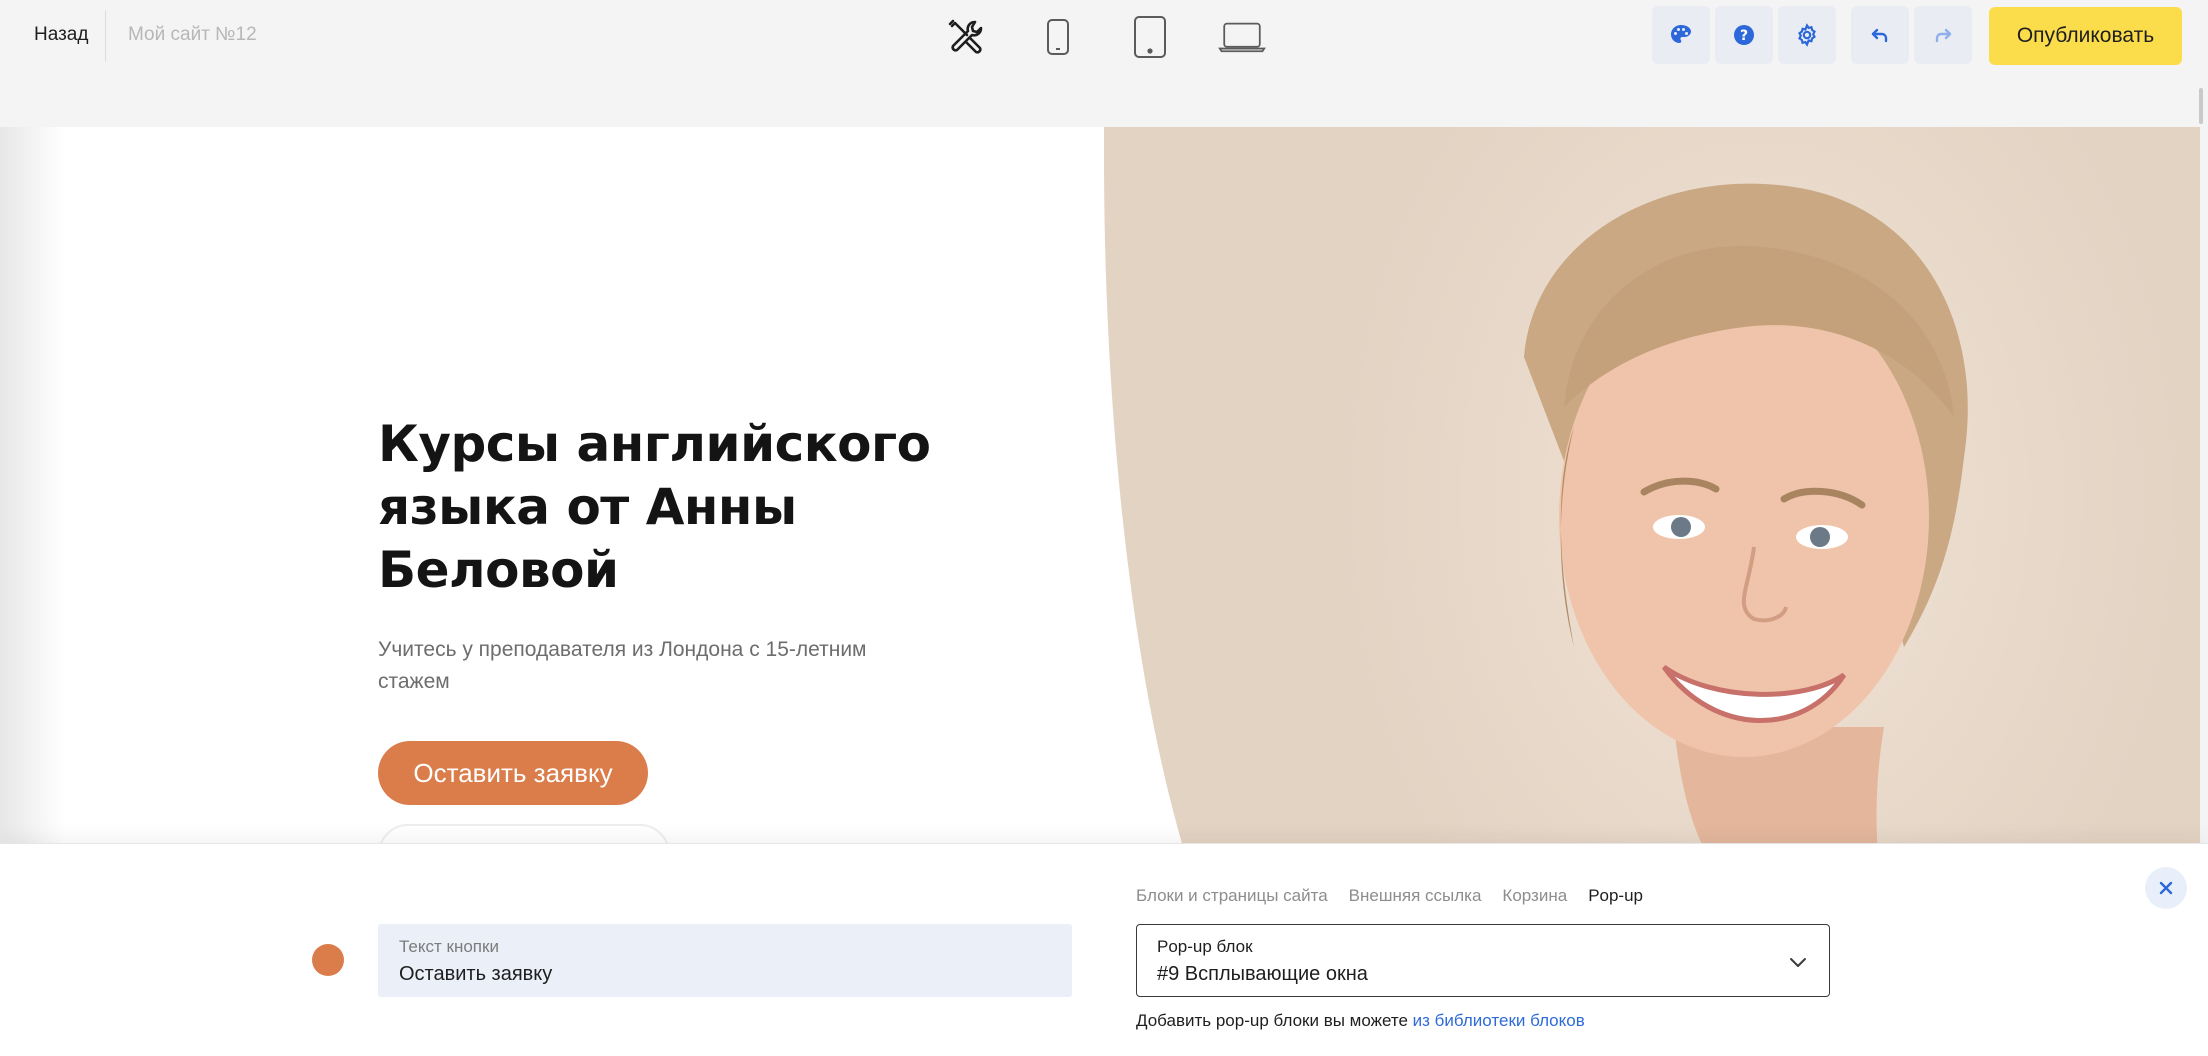 The width and height of the screenshot is (2208, 1056). What do you see at coordinates (105, 36) in the screenshot?
I see `toolbar-divider` at bounding box center [105, 36].